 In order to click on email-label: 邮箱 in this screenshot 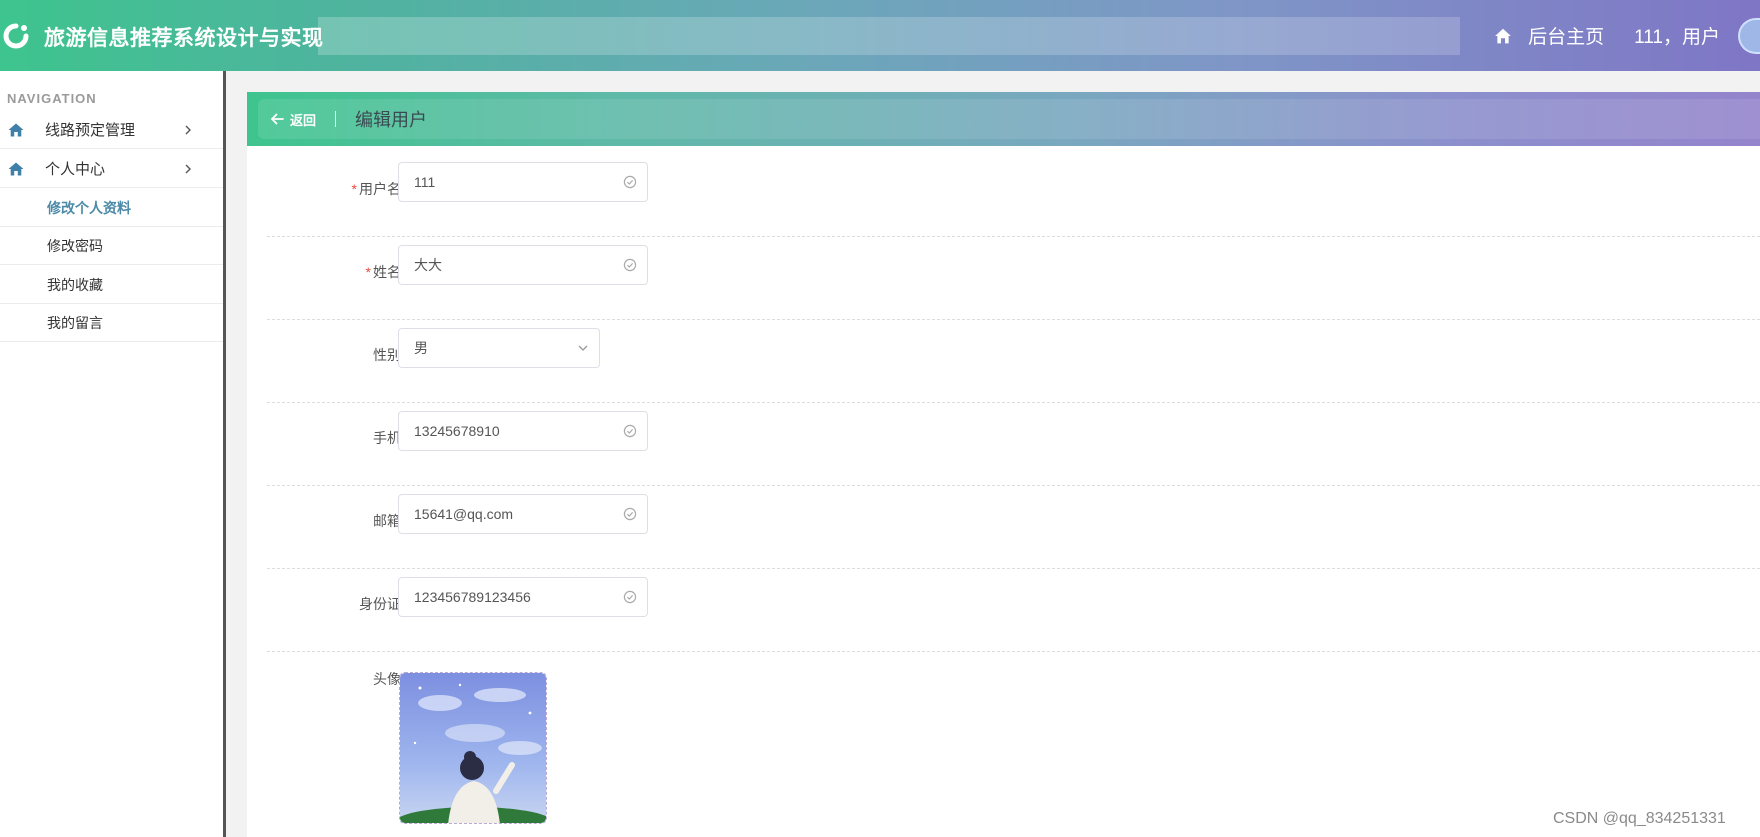, I will do `click(387, 521)`.